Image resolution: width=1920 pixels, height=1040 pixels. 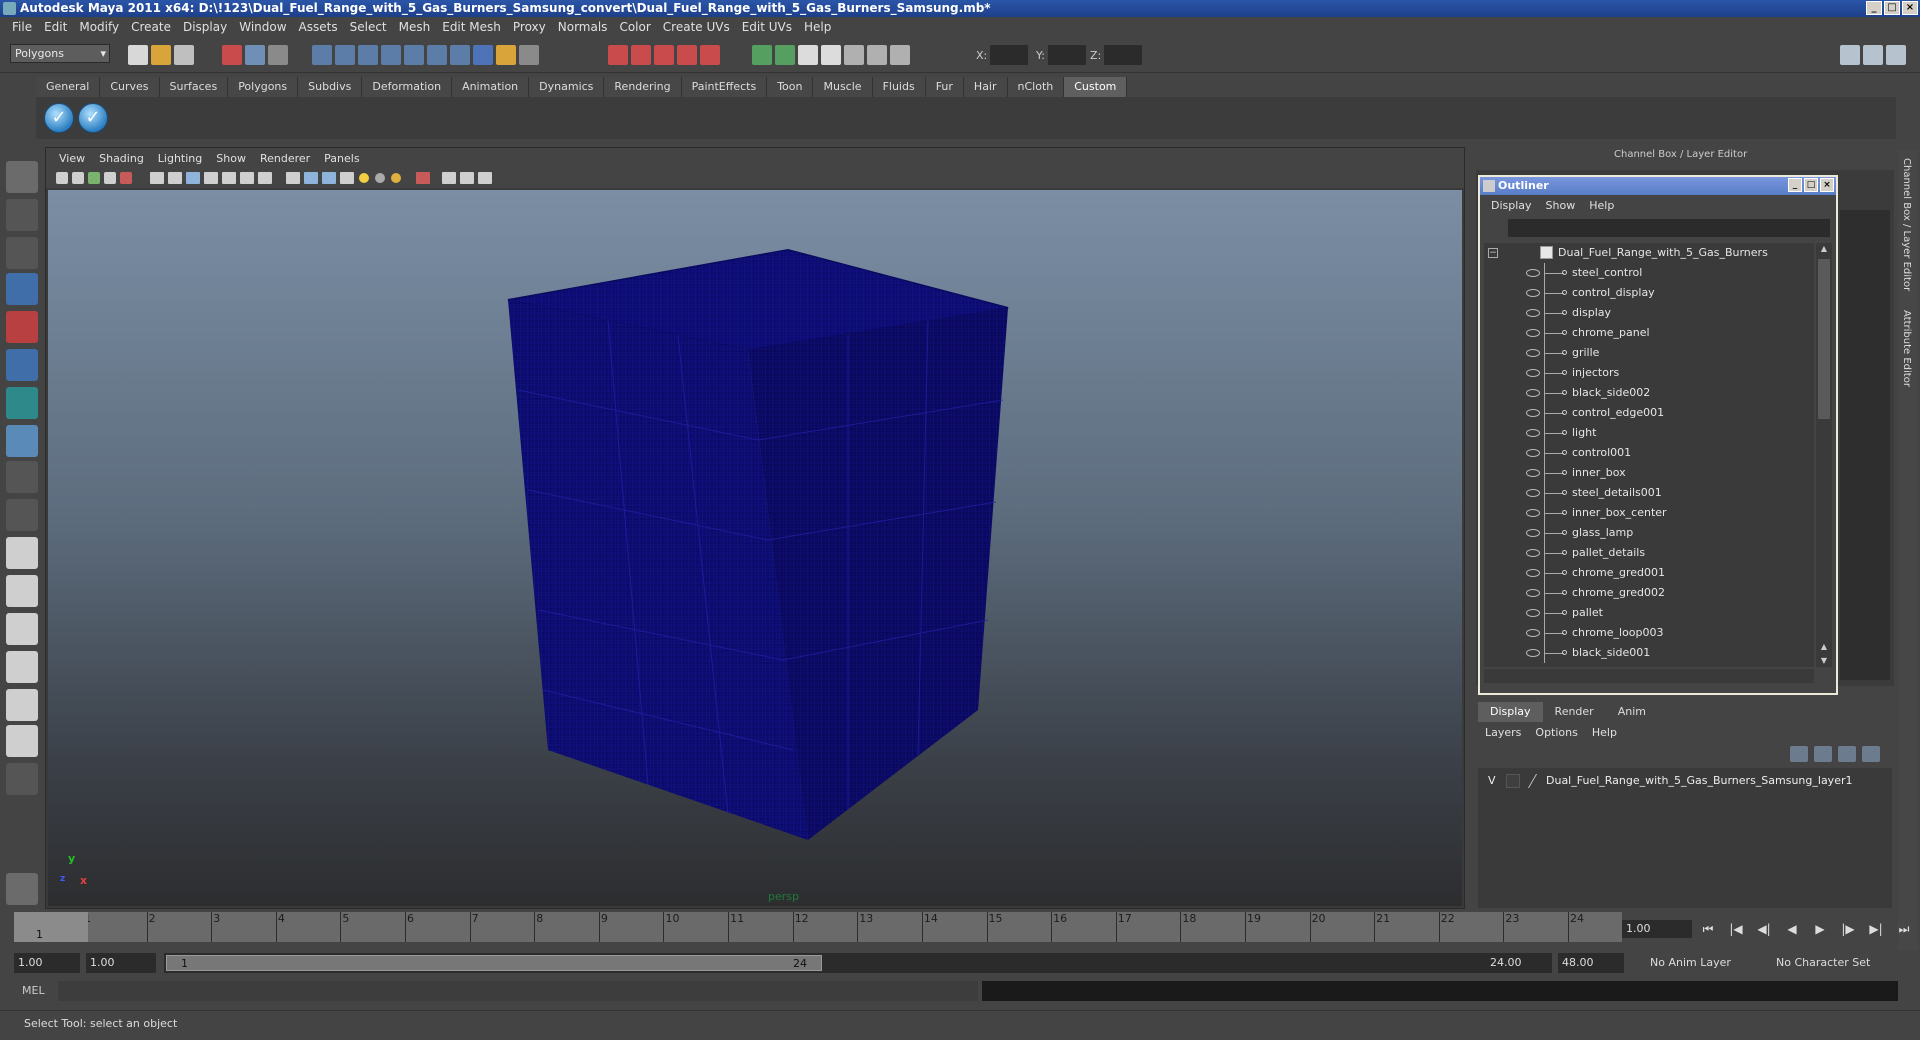 I want to click on lasso-tool-icon, so click(x=22, y=215).